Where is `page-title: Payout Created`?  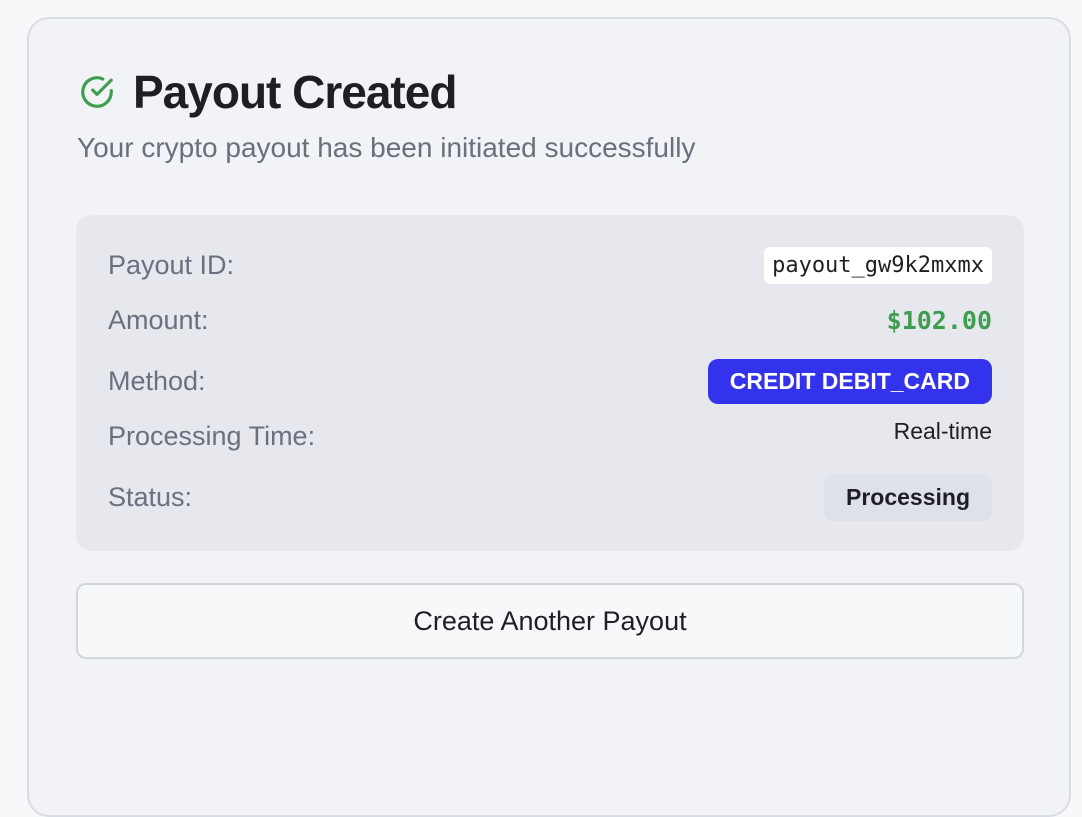
page-title: Payout Created is located at coordinates (295, 92).